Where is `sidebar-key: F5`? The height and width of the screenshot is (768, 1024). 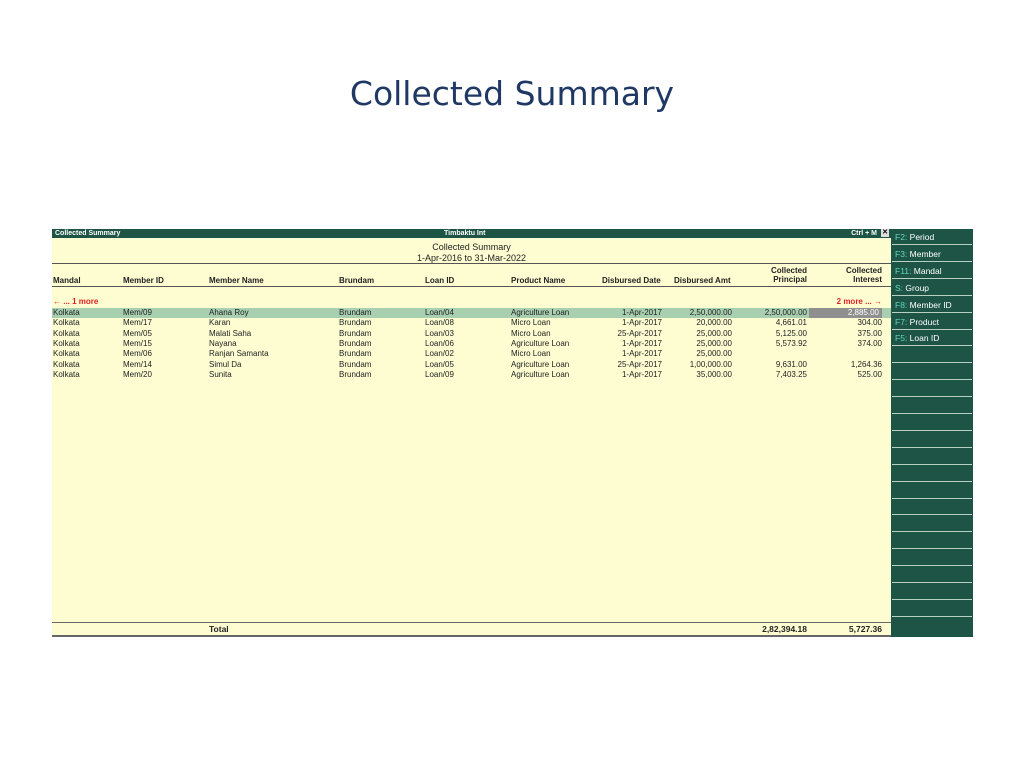 sidebar-key: F5 is located at coordinates (900, 338).